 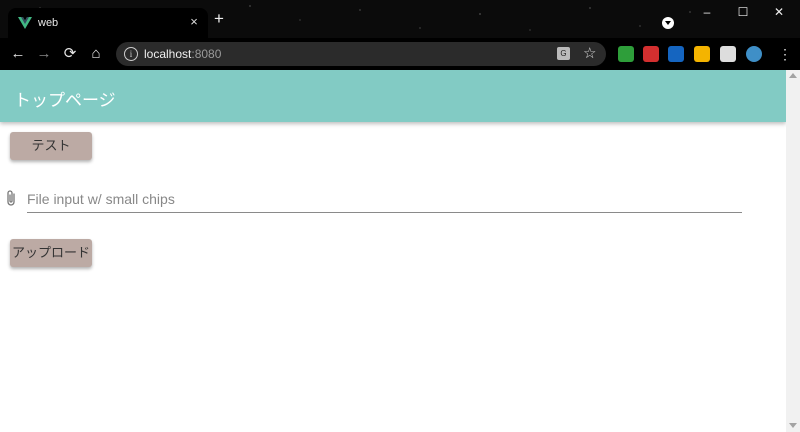 What do you see at coordinates (676, 54) in the screenshot?
I see `ui-extension-icon` at bounding box center [676, 54].